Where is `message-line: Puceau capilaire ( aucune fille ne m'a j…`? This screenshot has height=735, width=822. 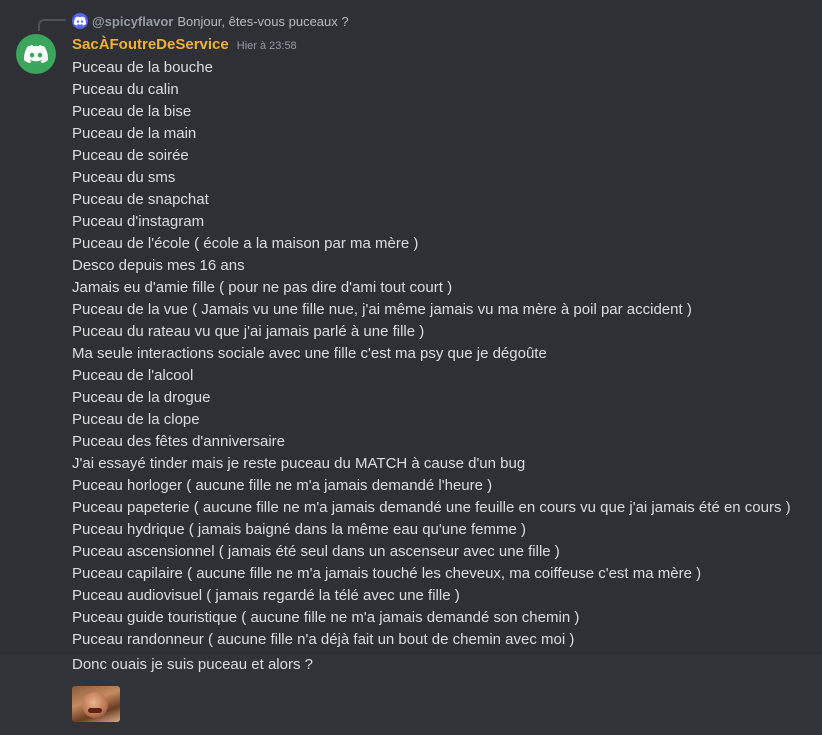
message-line: Puceau capilaire ( aucune fille ne m'a j… is located at coordinates (387, 573).